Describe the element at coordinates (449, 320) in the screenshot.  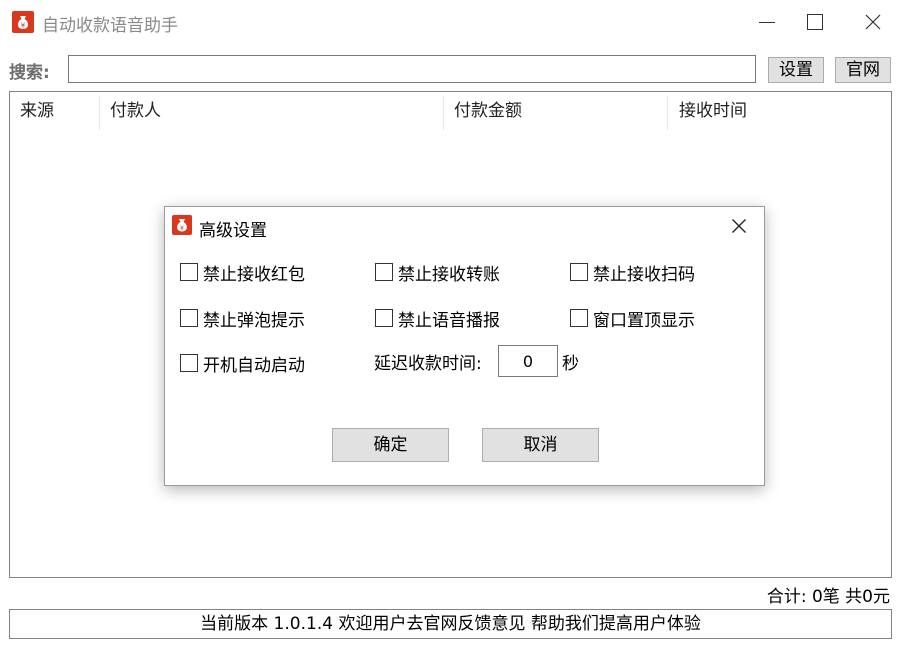
I see `checkbox-label: 禁止语音播报` at that location.